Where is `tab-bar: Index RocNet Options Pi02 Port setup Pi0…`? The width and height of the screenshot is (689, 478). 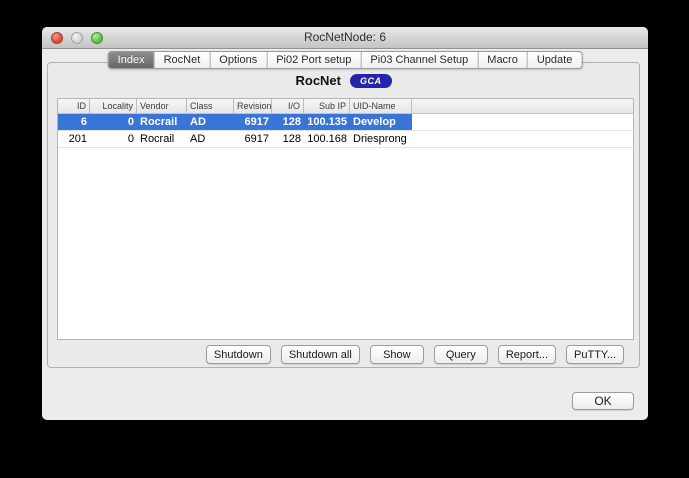
tab-bar: Index RocNet Options Pi02 Port setup Pi0… is located at coordinates (345, 60).